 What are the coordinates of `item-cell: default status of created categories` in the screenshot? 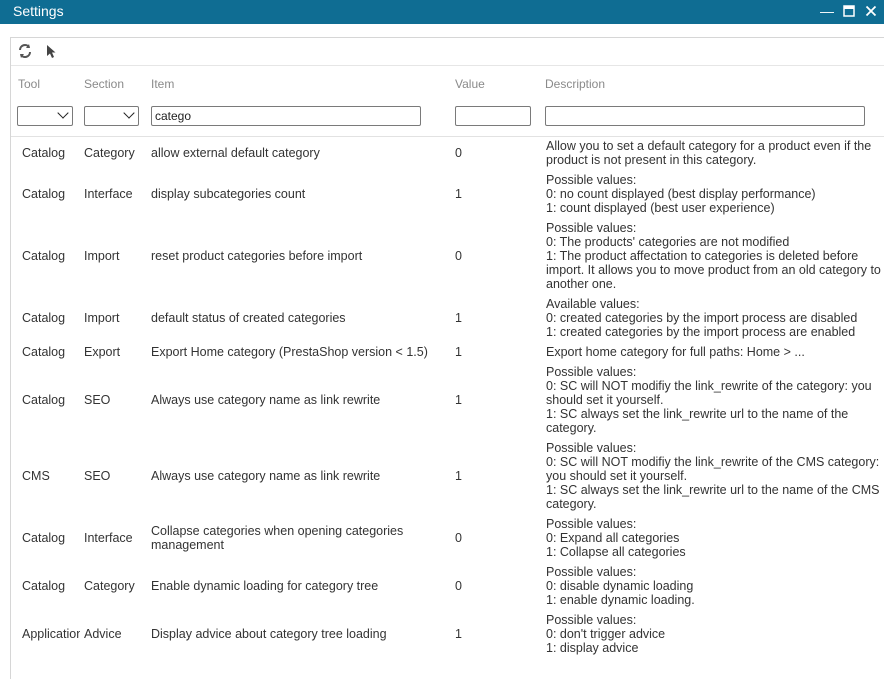 It's located at (248, 318).